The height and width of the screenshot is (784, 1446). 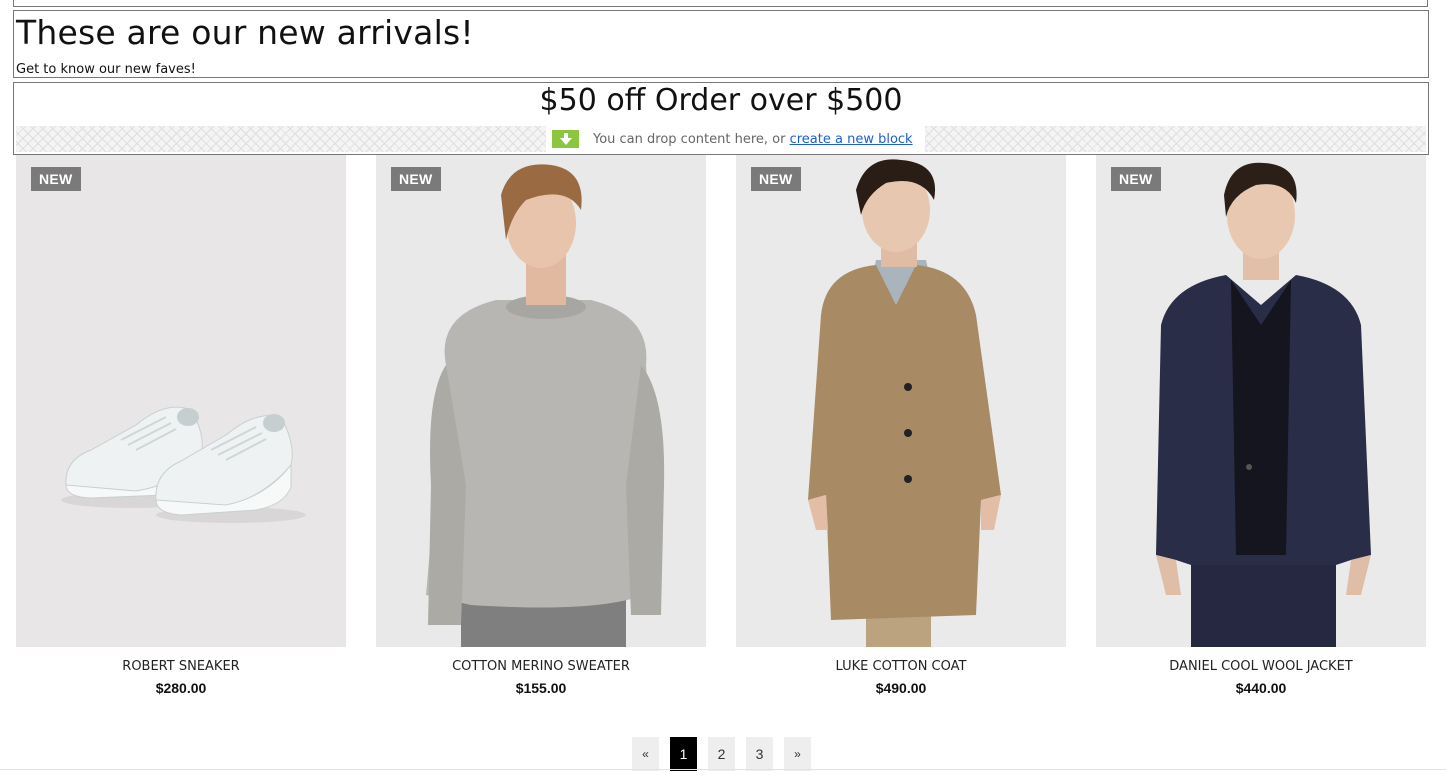 I want to click on product-name: ROBERT SNEAKER, so click(x=181, y=666).